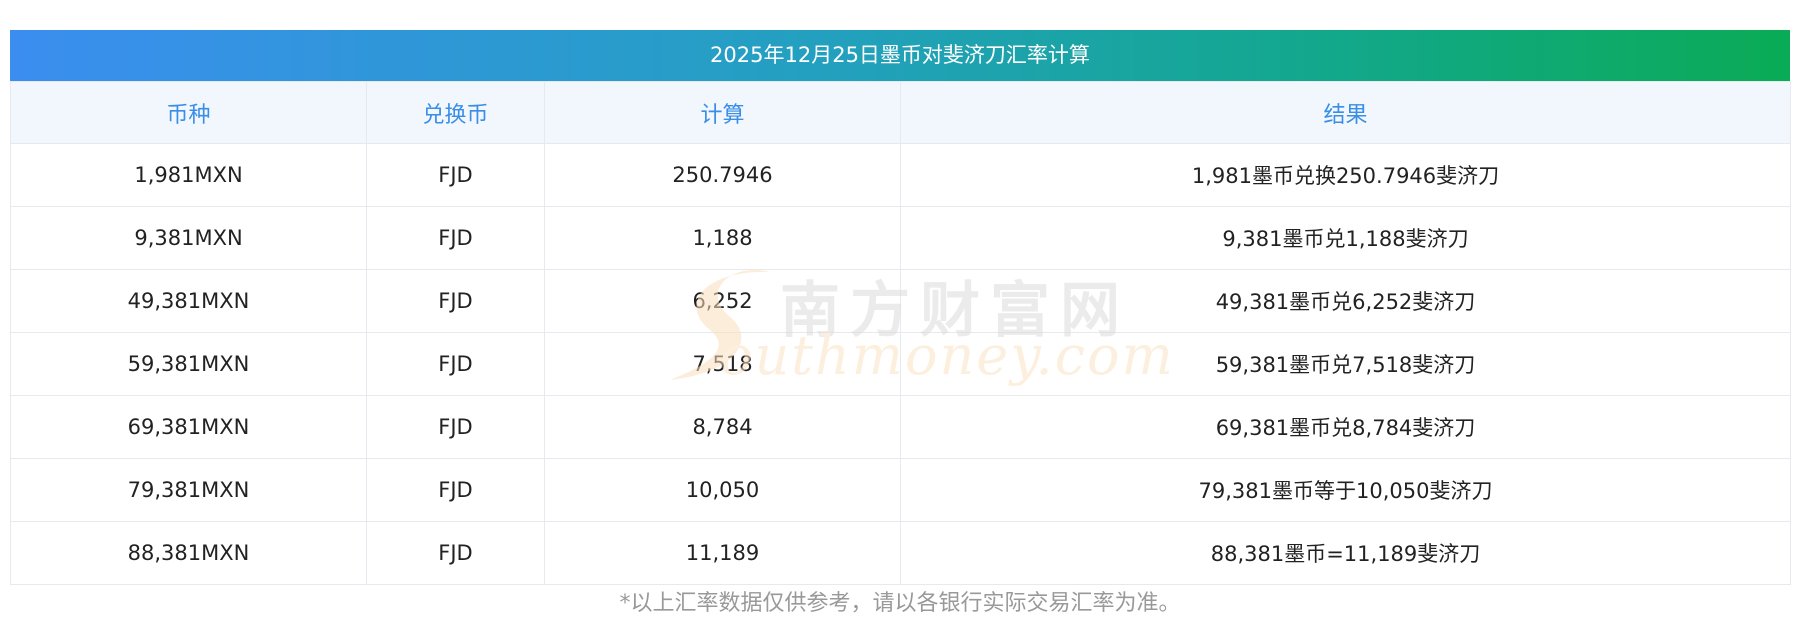  Describe the element at coordinates (188, 553) in the screenshot. I see `cell-currency: 88,381MXN` at that location.